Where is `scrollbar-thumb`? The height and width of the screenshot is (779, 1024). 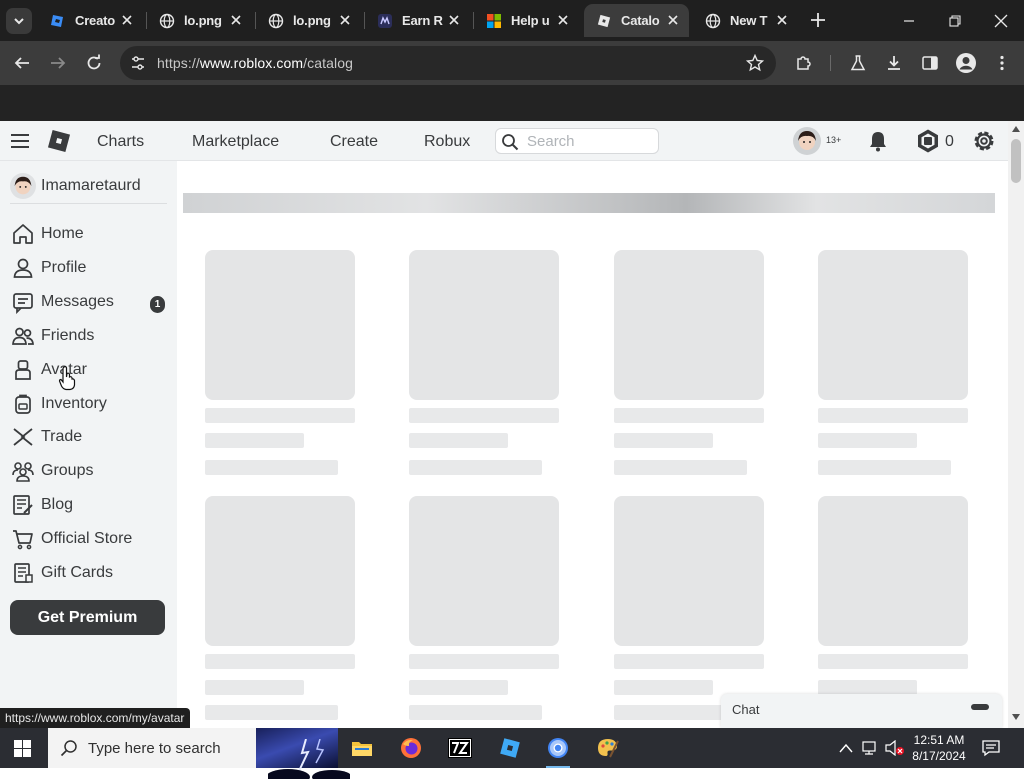 scrollbar-thumb is located at coordinates (1016, 161).